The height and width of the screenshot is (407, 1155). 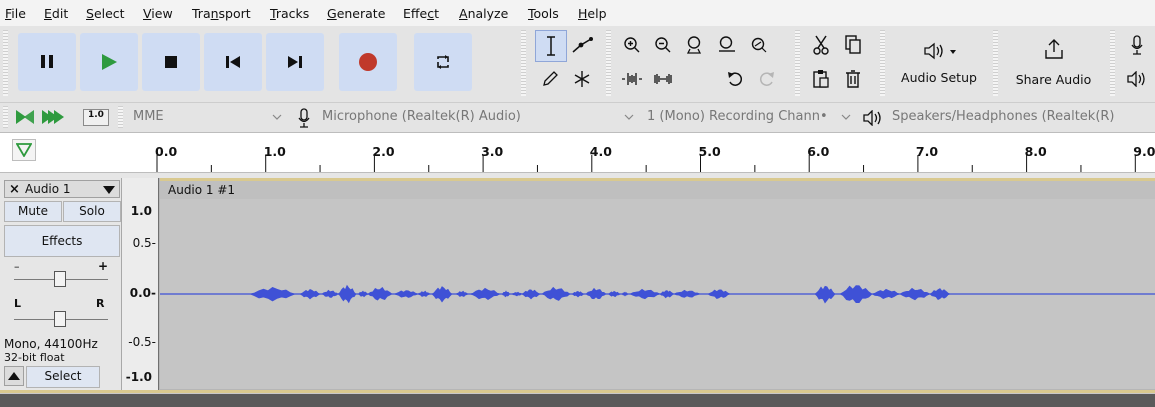 I want to click on menu-item: Effect, so click(x=421, y=14).